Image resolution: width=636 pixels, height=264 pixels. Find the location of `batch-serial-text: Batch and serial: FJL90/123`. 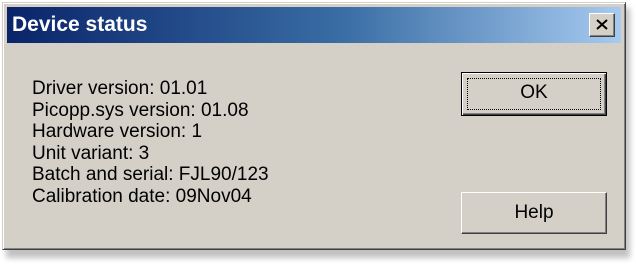

batch-serial-text: Batch and serial: FJL90/123 is located at coordinates (150, 174).